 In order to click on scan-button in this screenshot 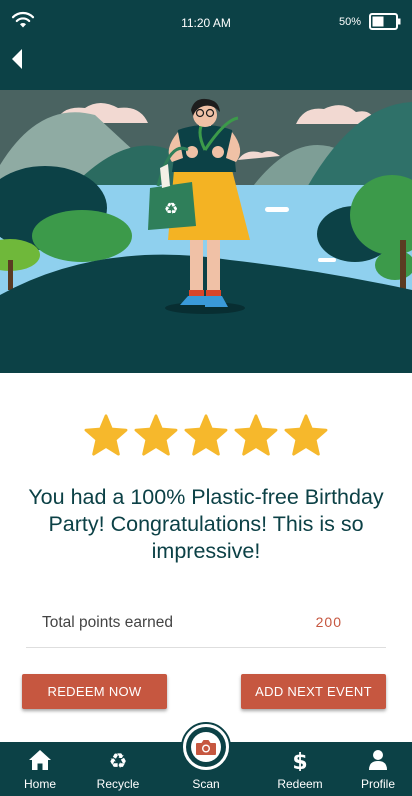, I will do `click(206, 747)`.